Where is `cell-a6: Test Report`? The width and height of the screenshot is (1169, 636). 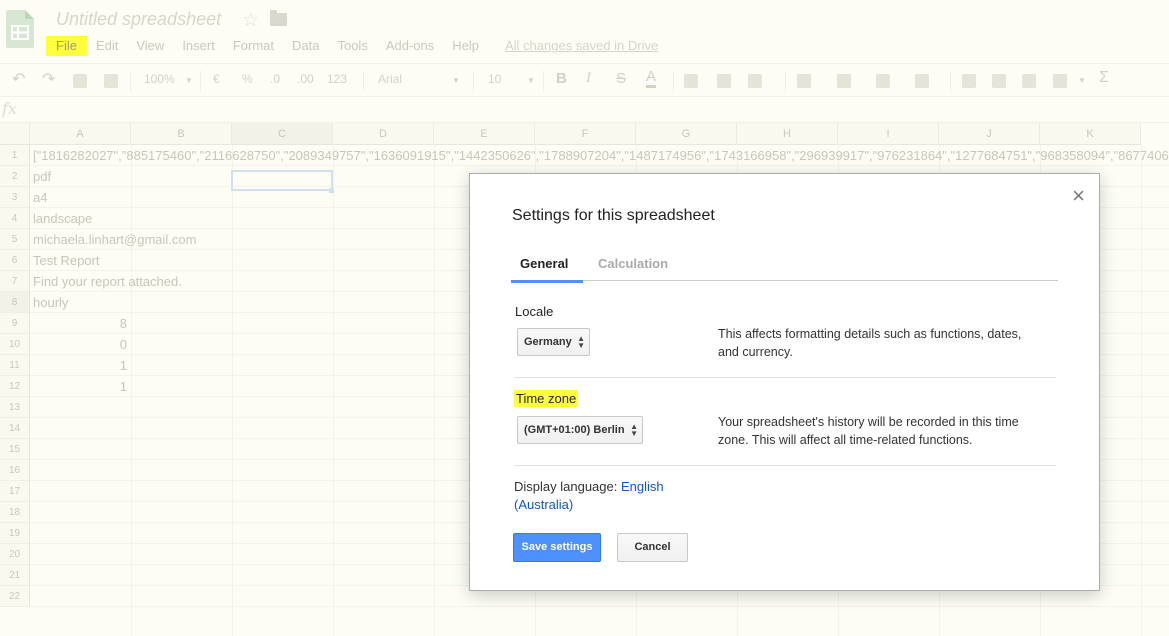 cell-a6: Test Report is located at coordinates (66, 260).